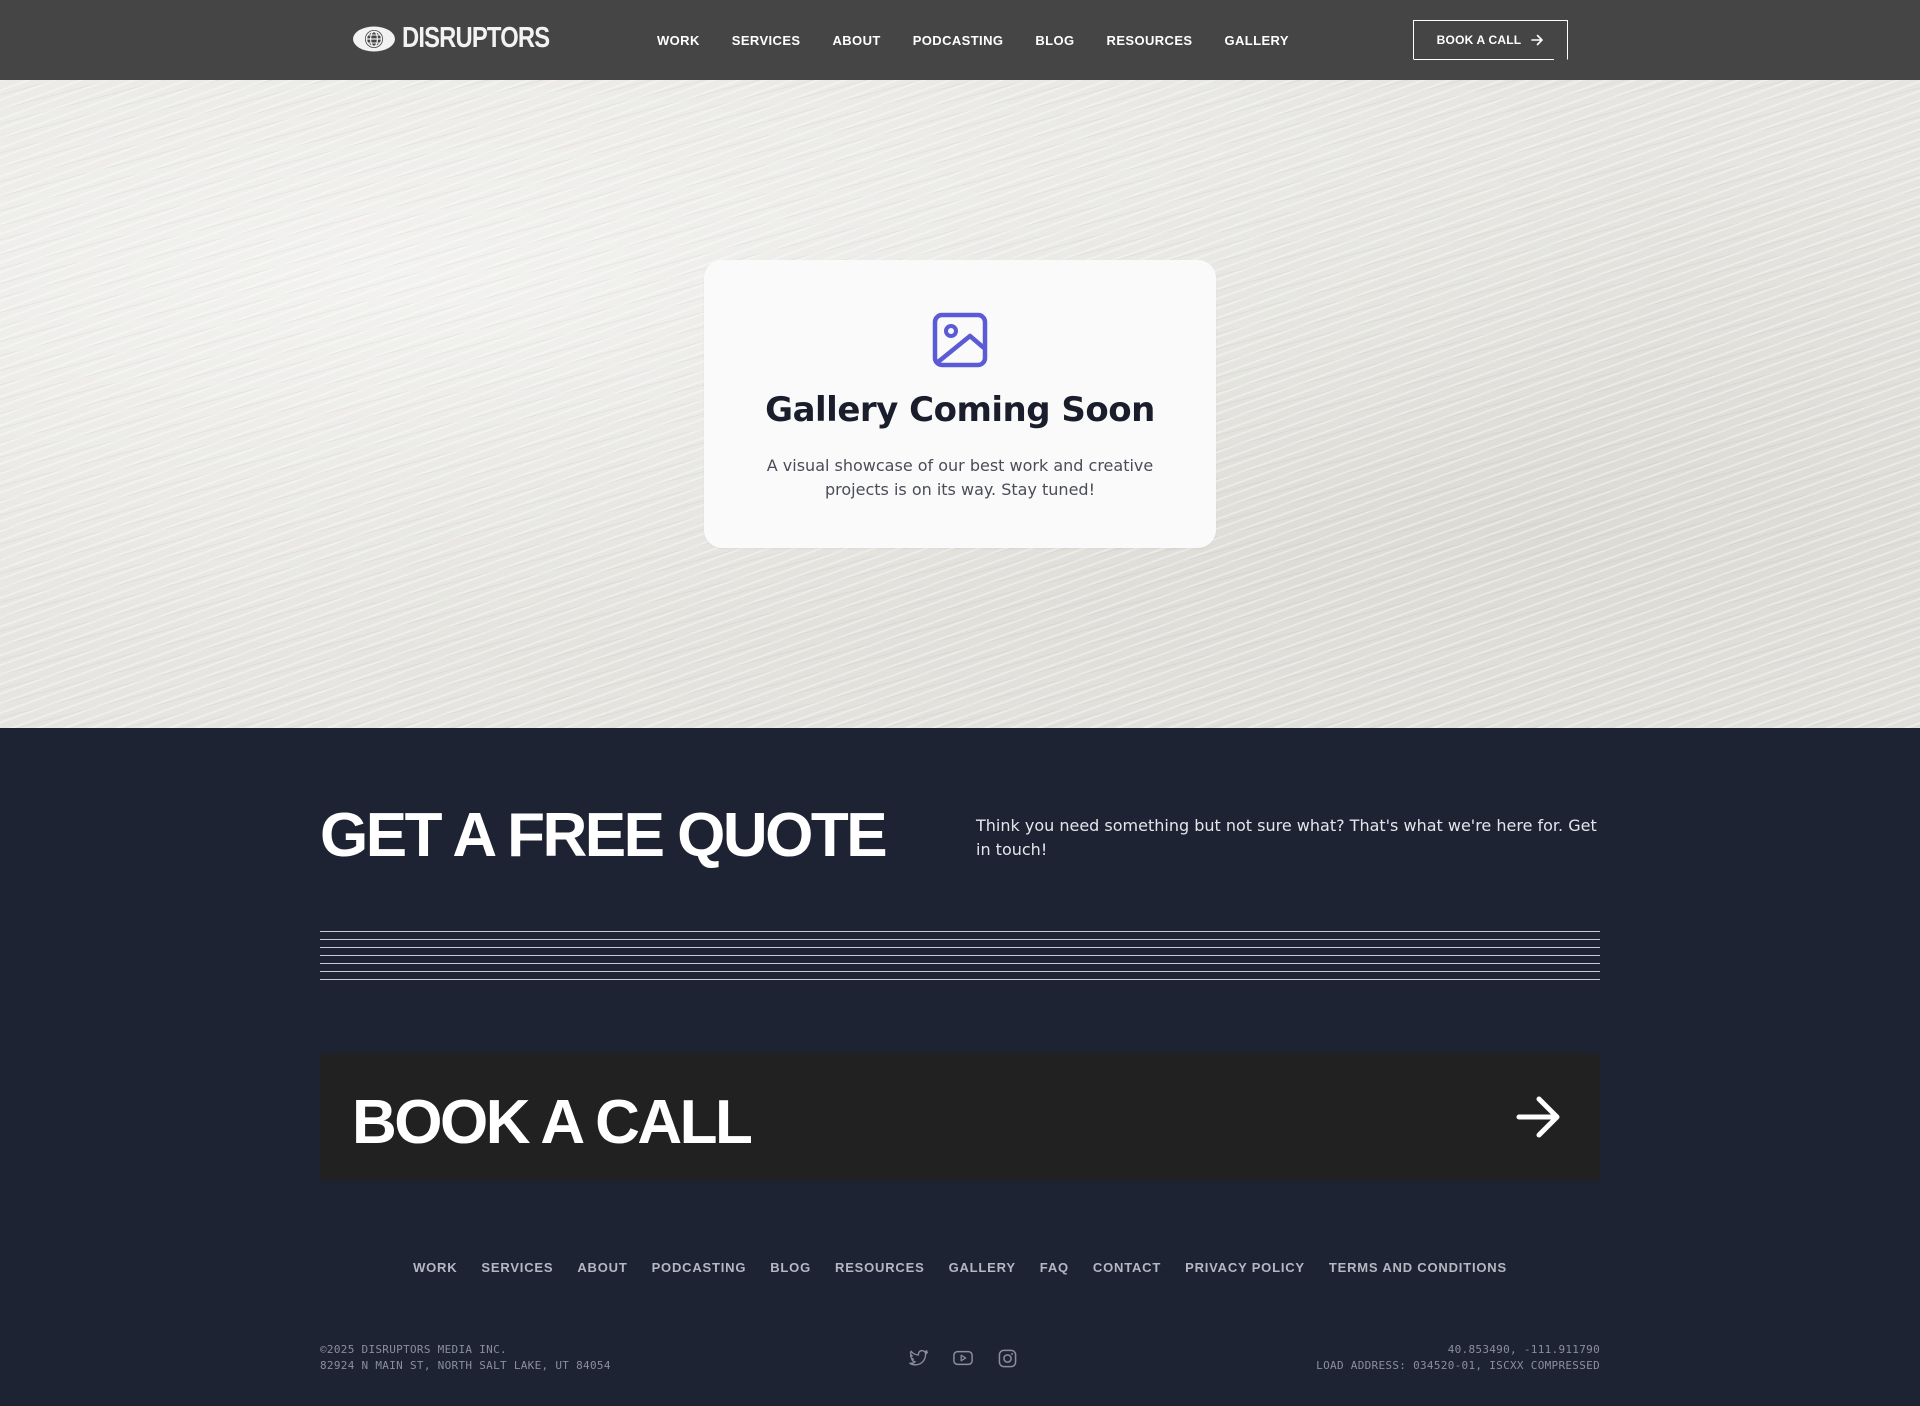  What do you see at coordinates (476, 38) in the screenshot?
I see `logo-text: DISRUPTORS` at bounding box center [476, 38].